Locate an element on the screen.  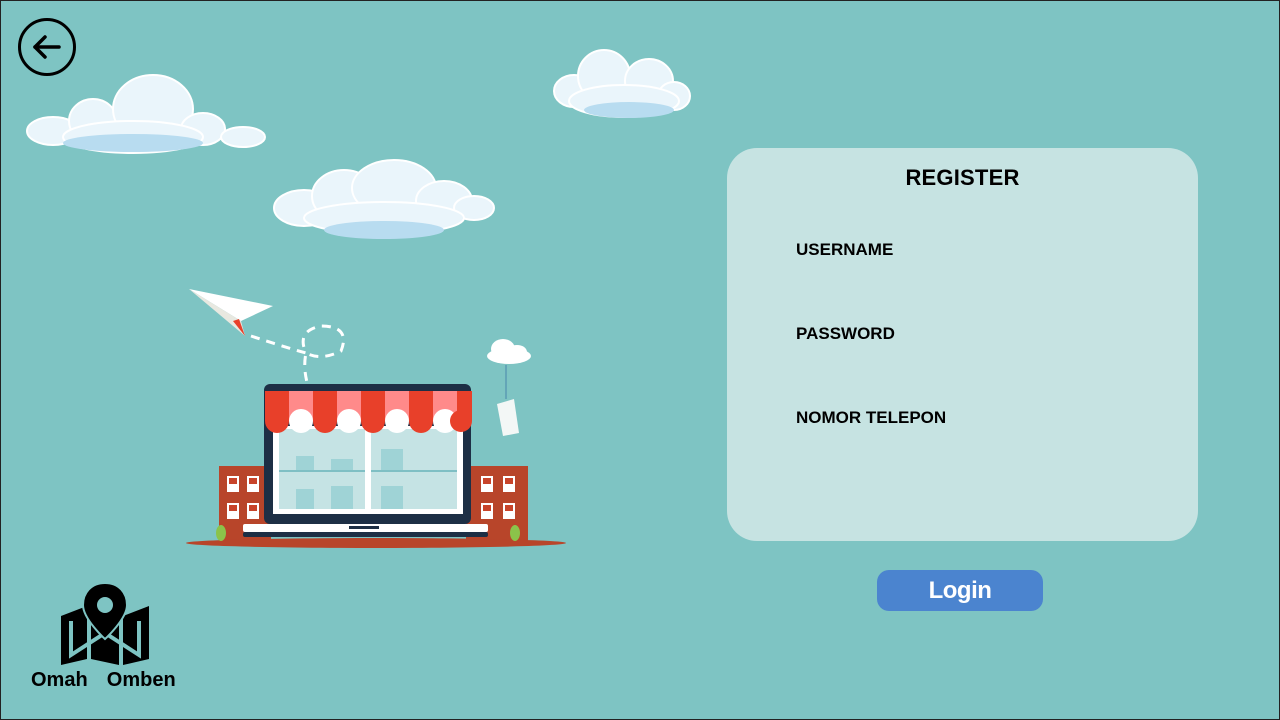
password-label: PASSWORD is located at coordinates (845, 333).